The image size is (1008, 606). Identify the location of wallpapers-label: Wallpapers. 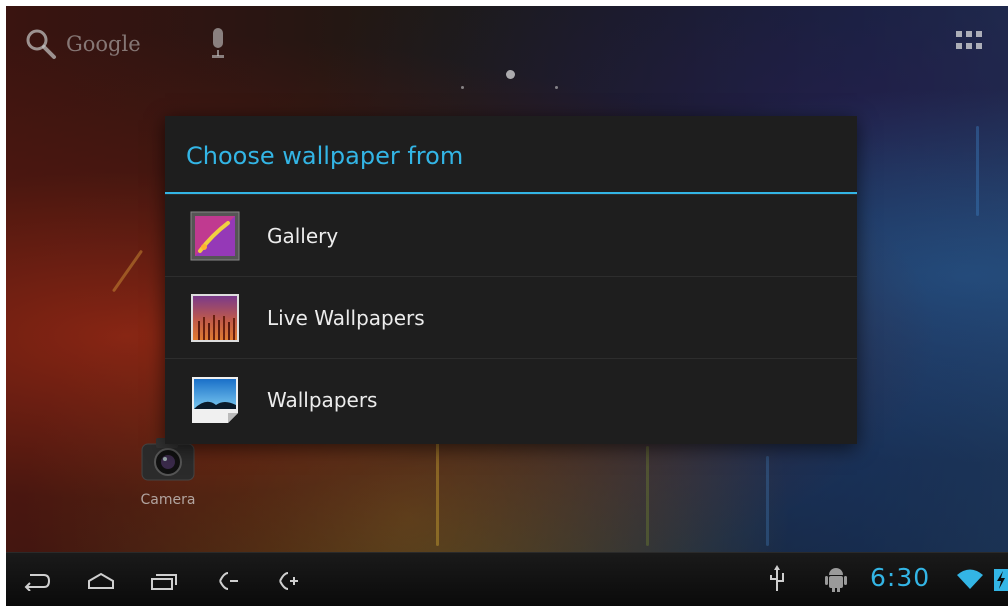
(322, 399).